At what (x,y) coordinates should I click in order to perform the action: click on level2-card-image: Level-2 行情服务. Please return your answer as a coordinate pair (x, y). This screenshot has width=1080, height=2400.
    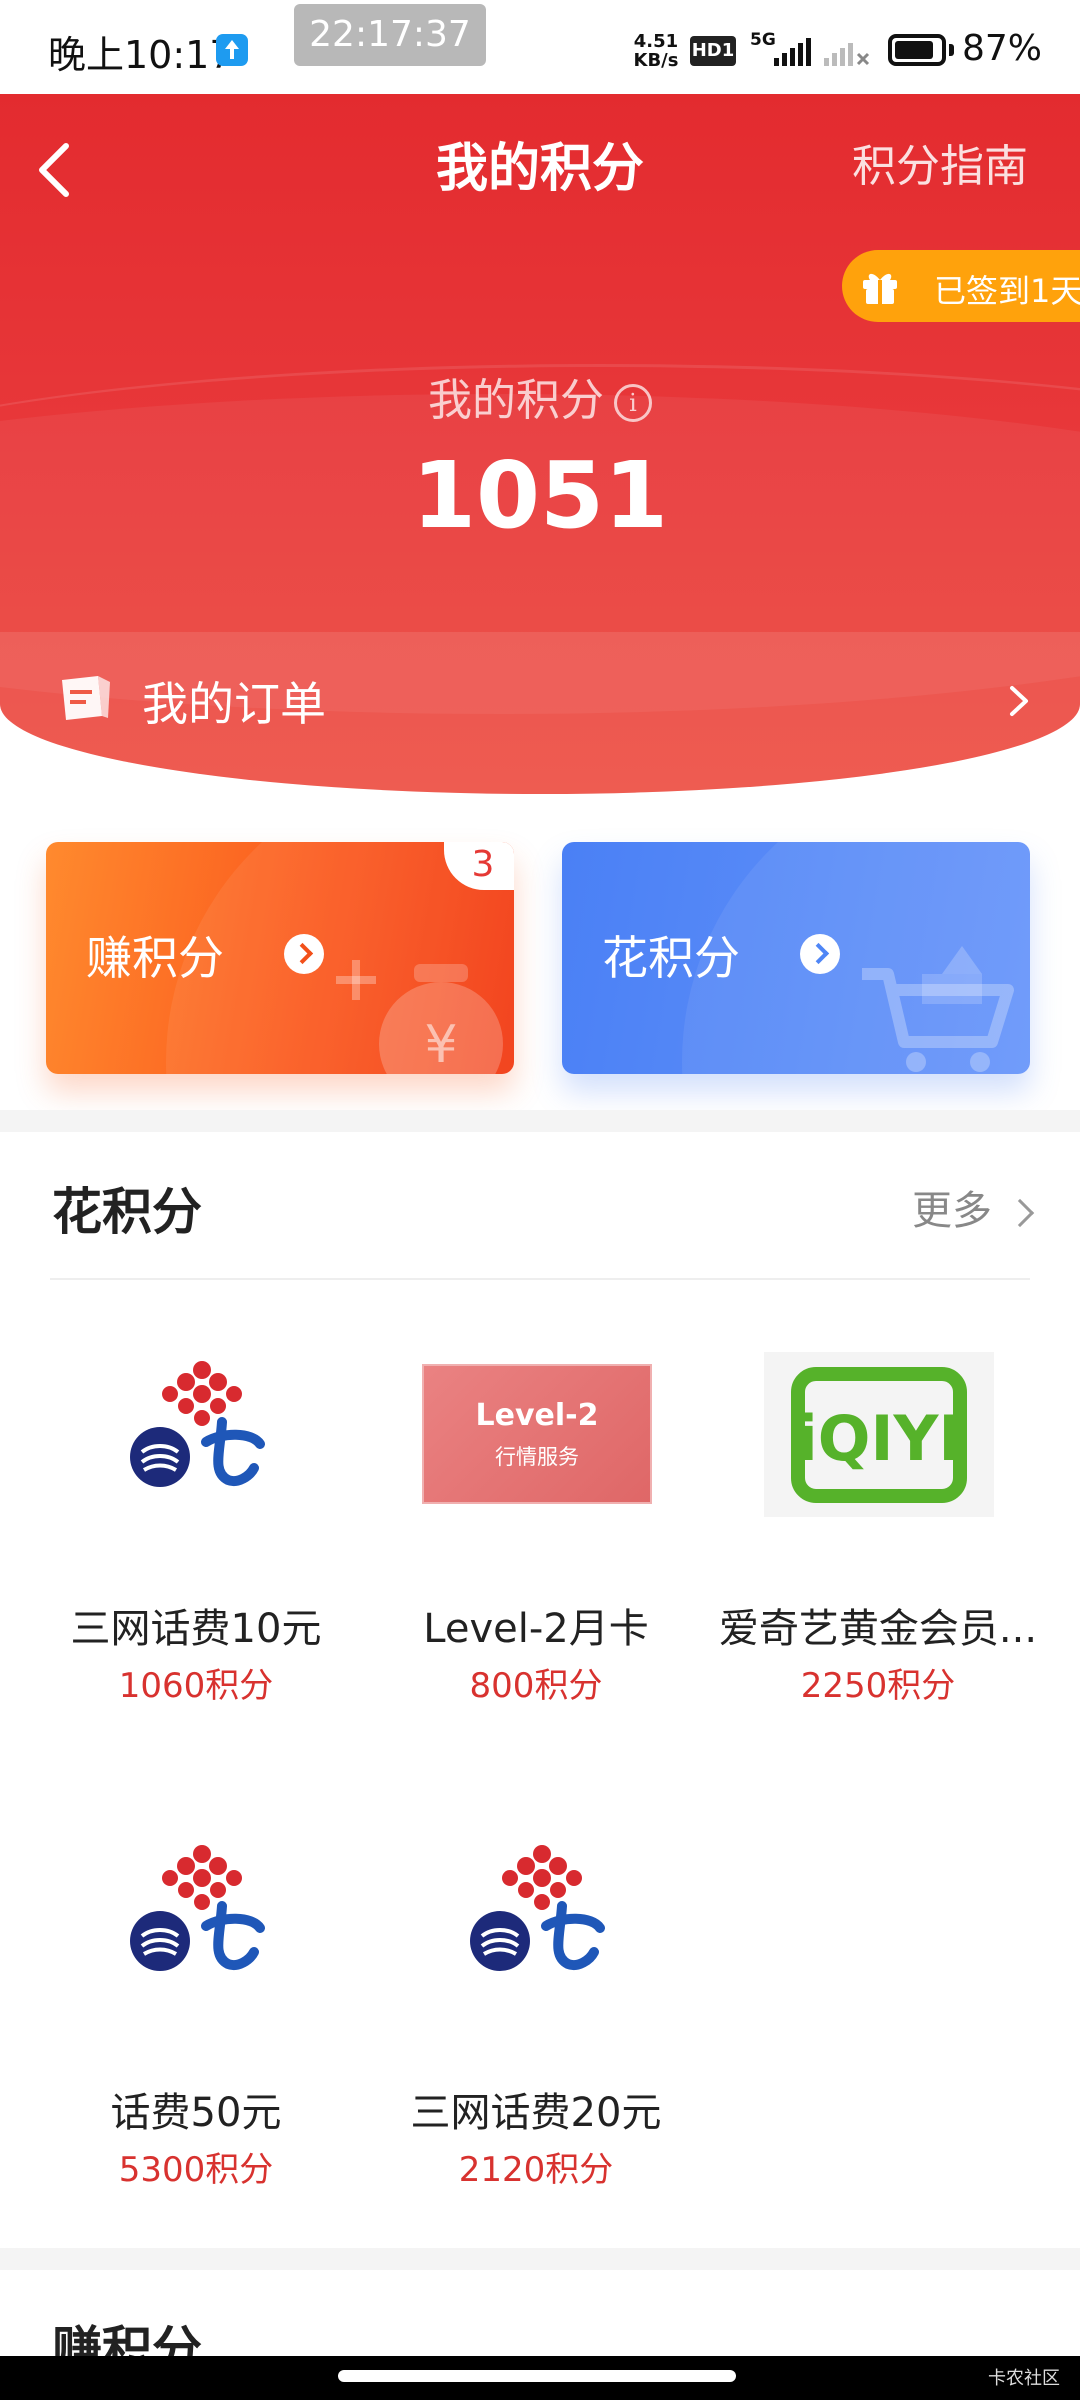
    Looking at the image, I should click on (537, 1434).